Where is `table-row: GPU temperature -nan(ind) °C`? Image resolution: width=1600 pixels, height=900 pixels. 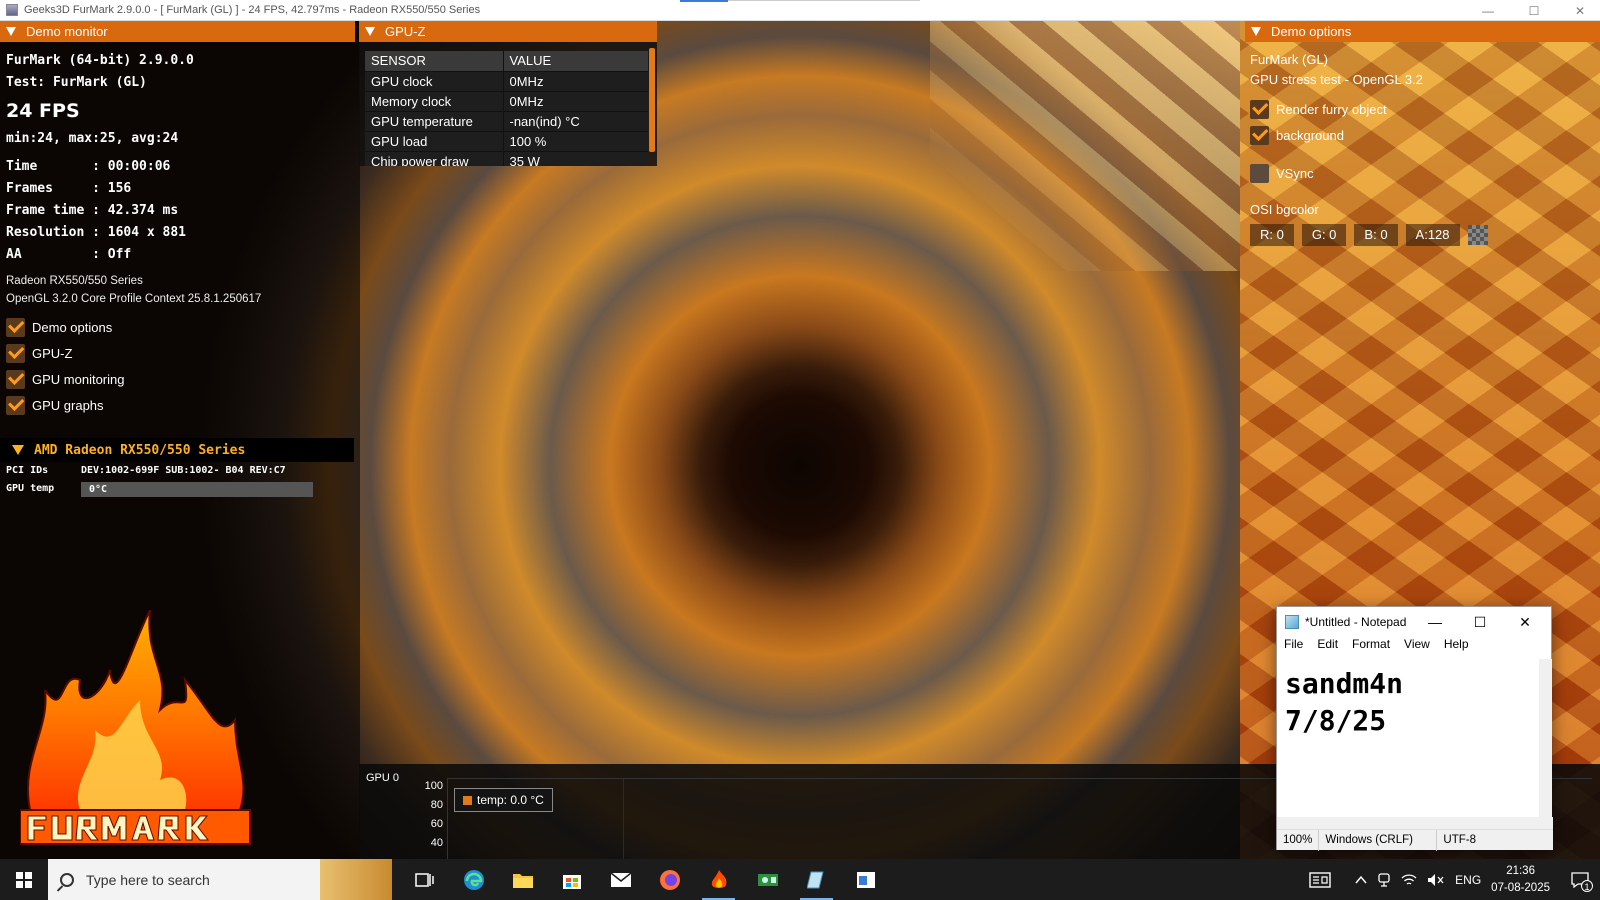
table-row: GPU temperature -nan(ind) °C is located at coordinates (506, 121).